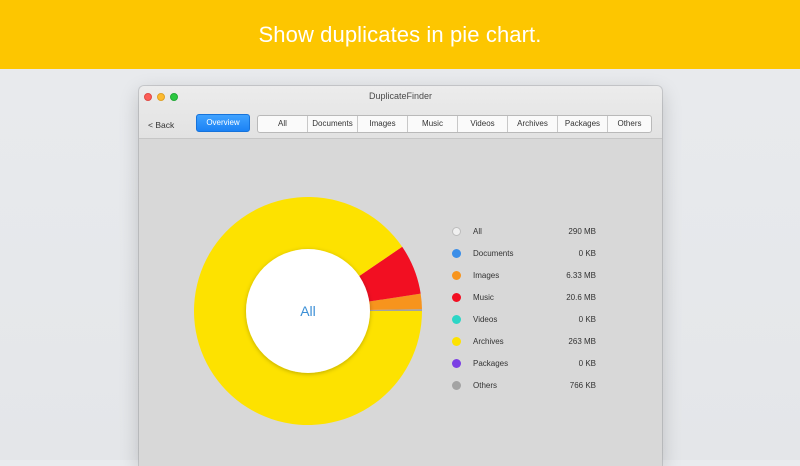 The image size is (800, 466). I want to click on legend-label: Archives, so click(488, 341).